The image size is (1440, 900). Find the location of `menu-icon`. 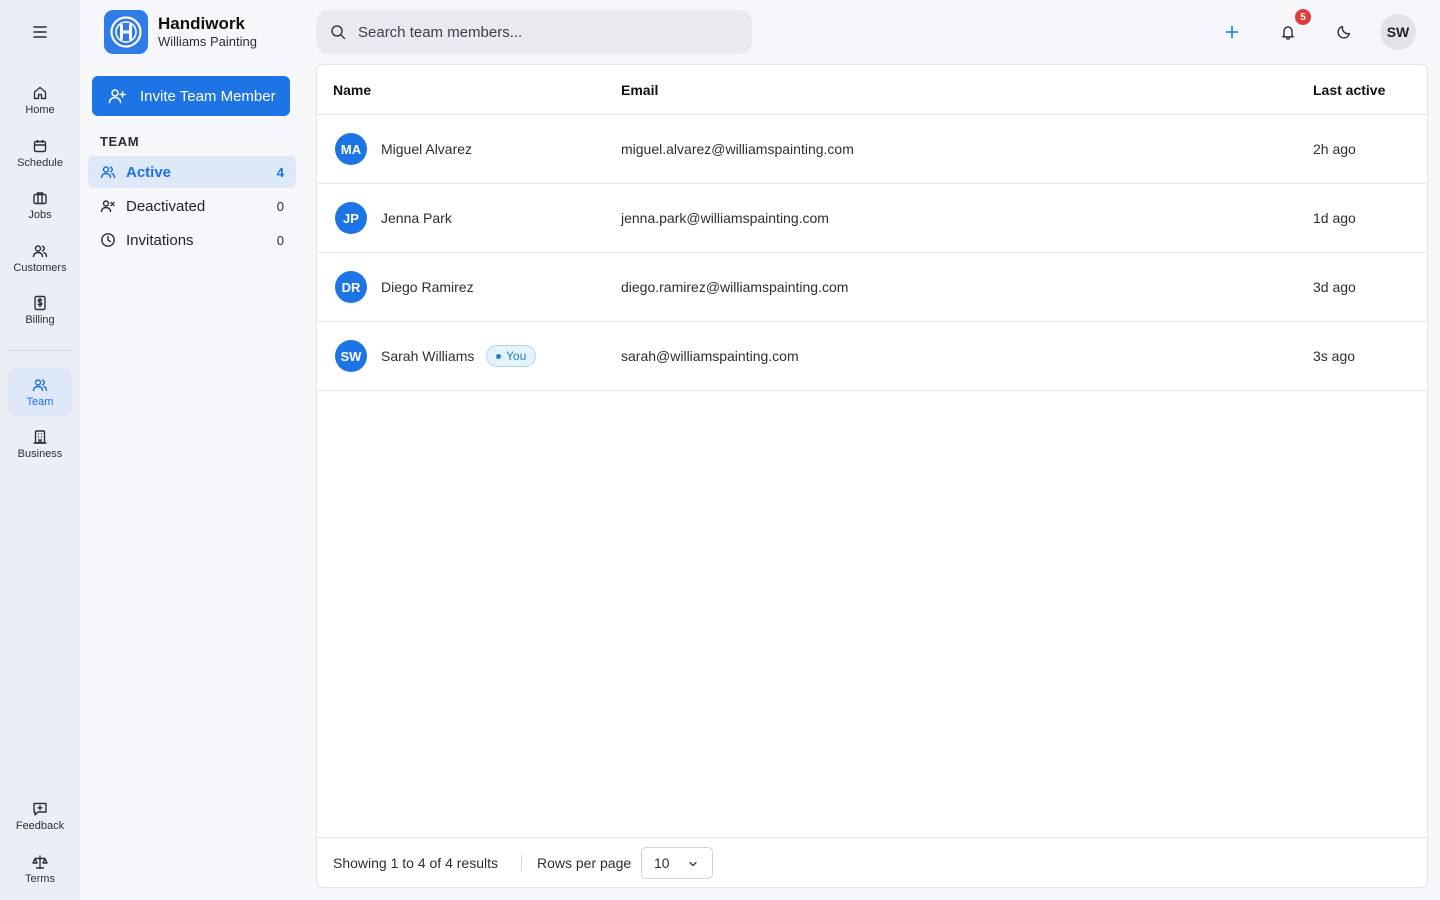

menu-icon is located at coordinates (40, 32).